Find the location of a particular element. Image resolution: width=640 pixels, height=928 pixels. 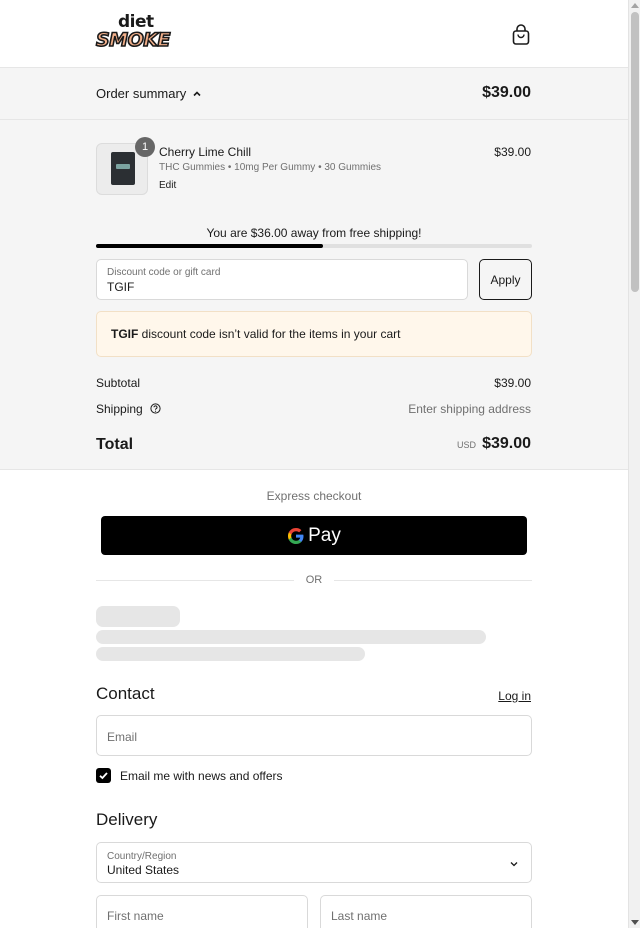

discount-code-input: Discount code or gift card TGIF is located at coordinates (282, 279).